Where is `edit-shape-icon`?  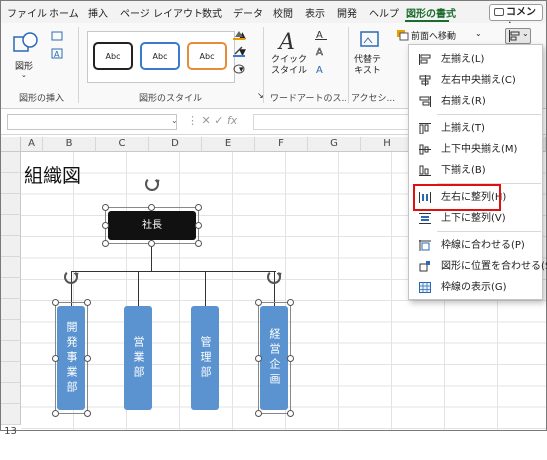
edit-shape-icon is located at coordinates (57, 36).